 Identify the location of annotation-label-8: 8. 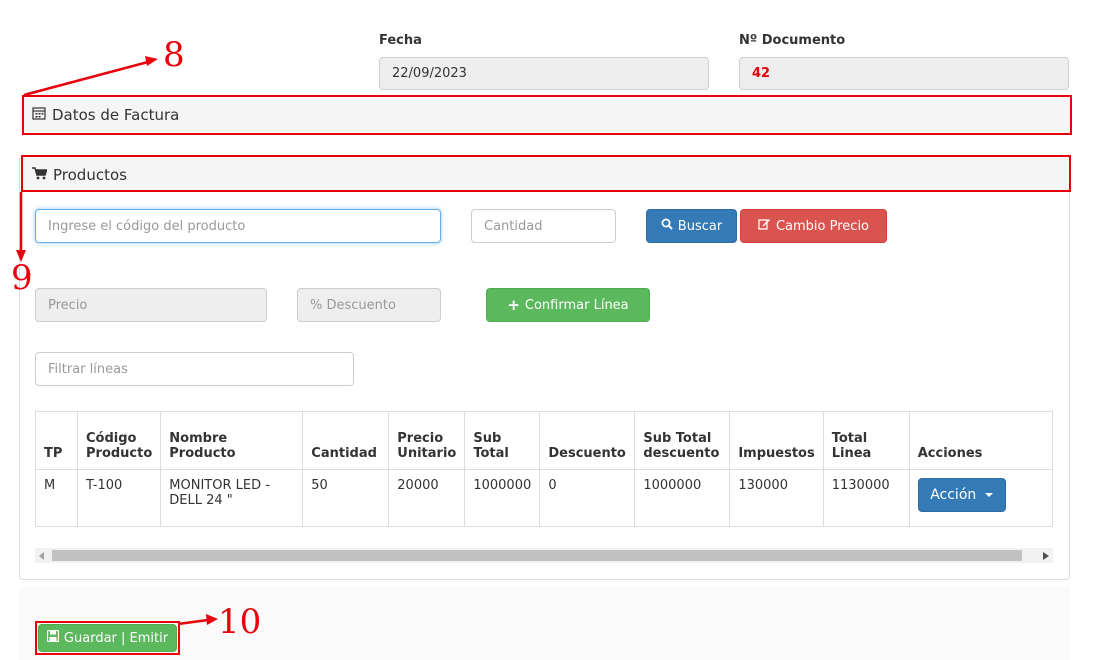
(174, 55).